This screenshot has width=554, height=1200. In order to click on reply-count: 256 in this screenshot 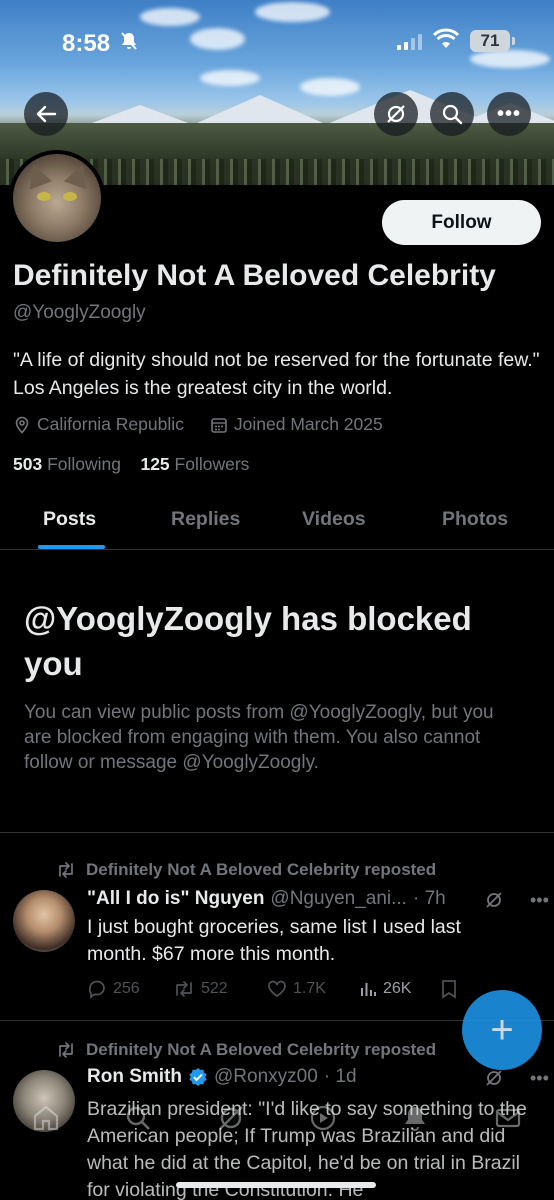, I will do `click(126, 988)`.